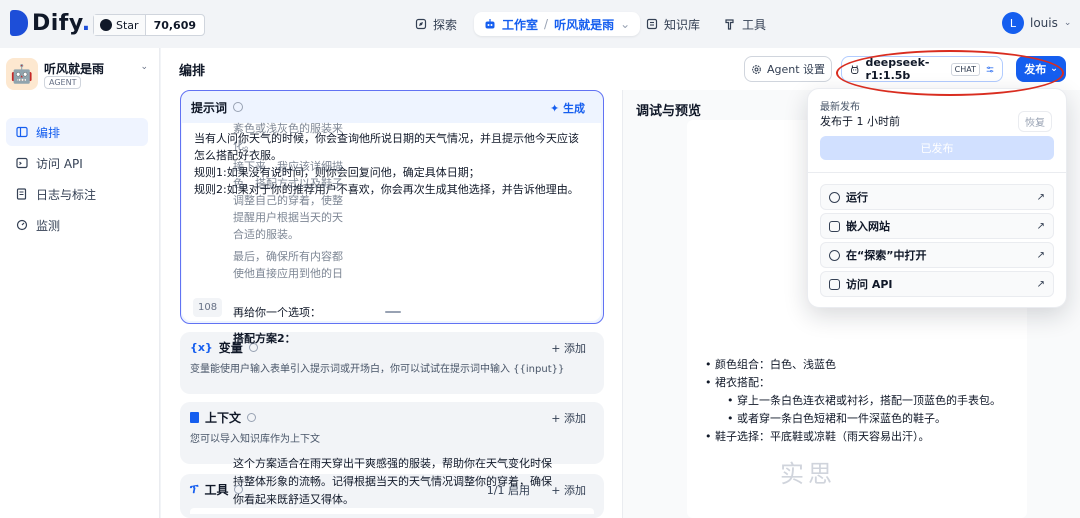 This screenshot has width=1080, height=518. Describe the element at coordinates (63, 82) in the screenshot. I see `app-type-badge: AGENT` at that location.